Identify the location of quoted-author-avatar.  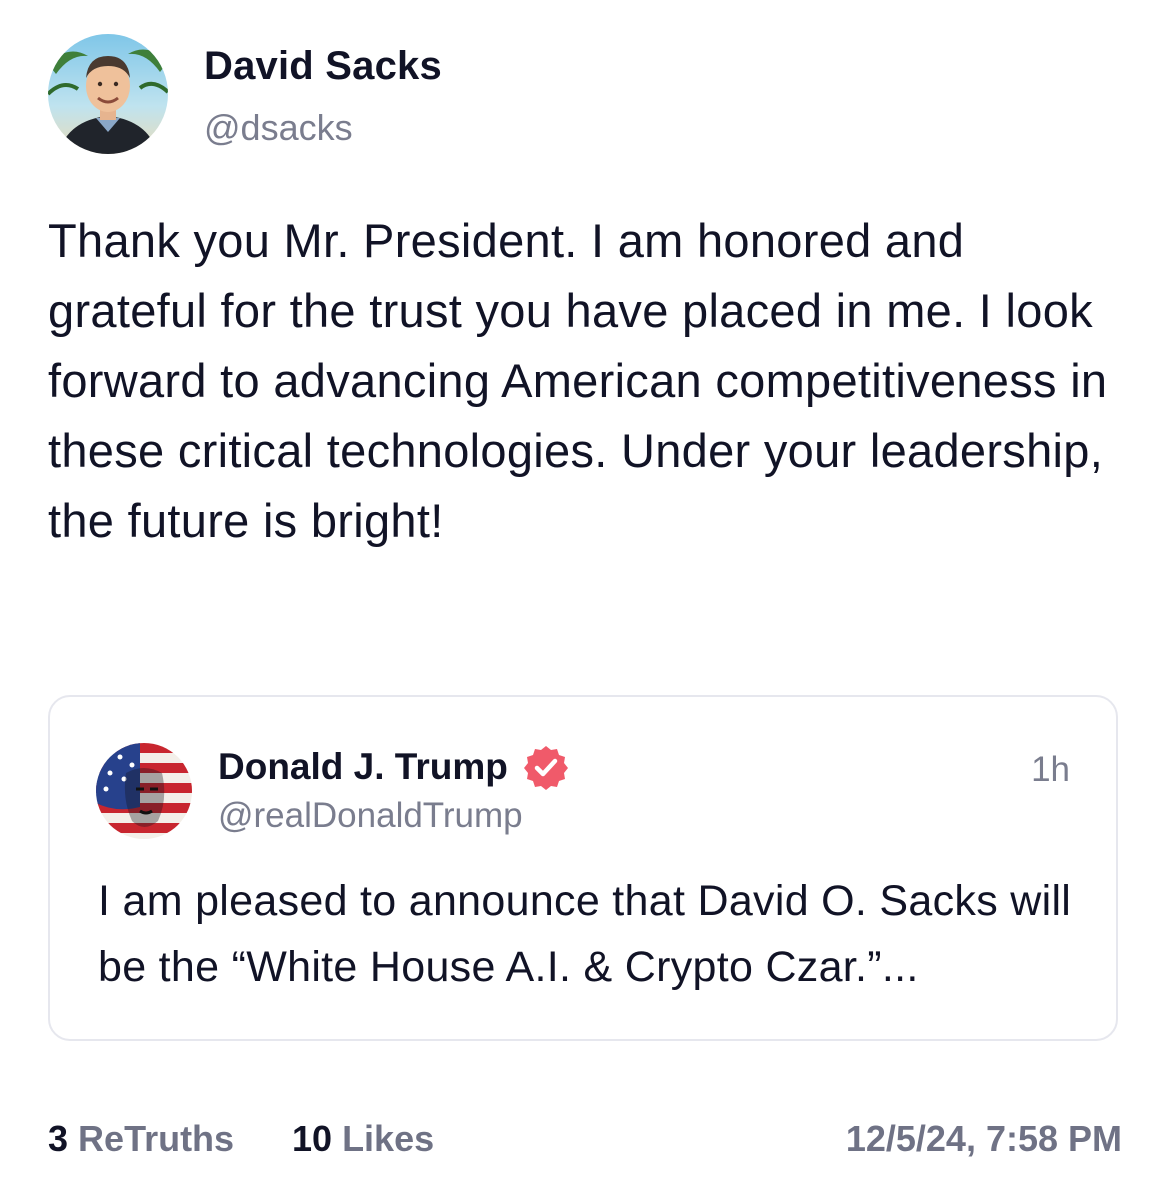
(144, 791).